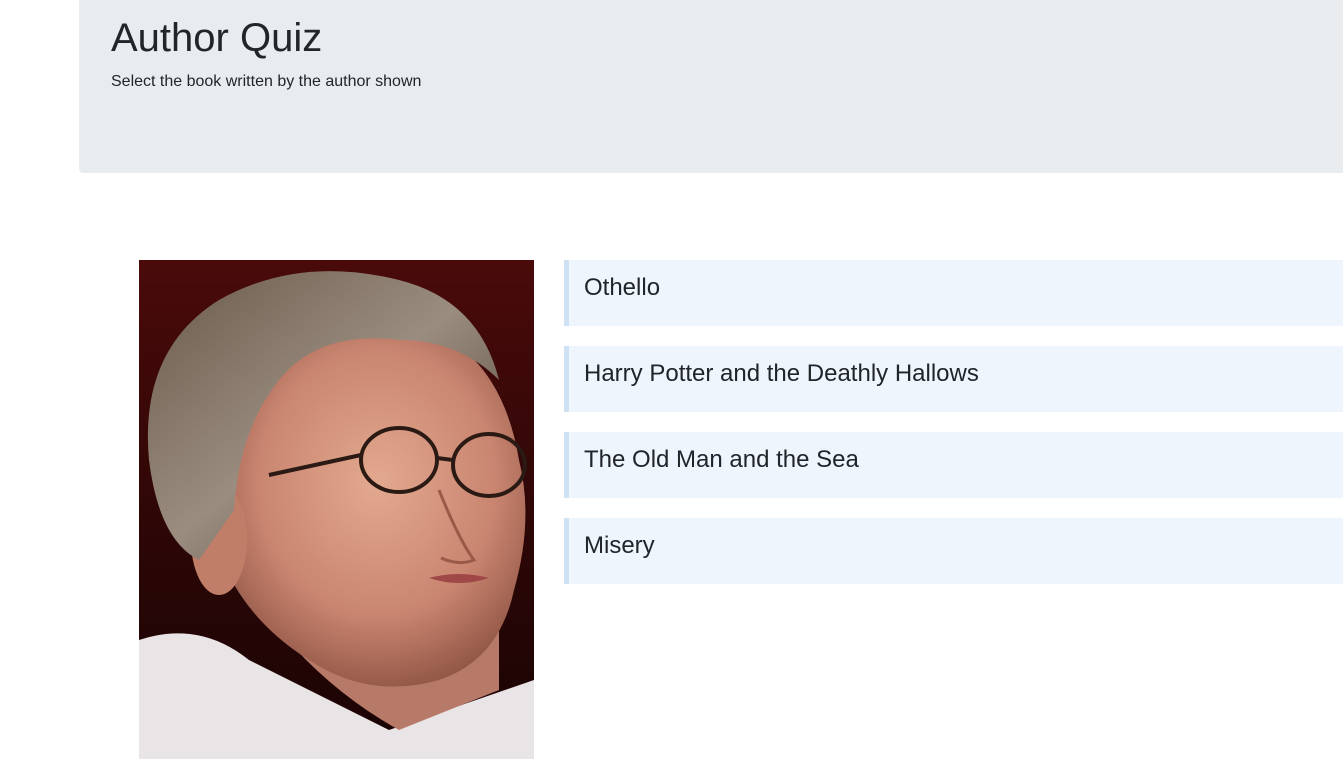 The image size is (1343, 759). Describe the element at coordinates (619, 545) in the screenshot. I see `answer-title: Misery` at that location.